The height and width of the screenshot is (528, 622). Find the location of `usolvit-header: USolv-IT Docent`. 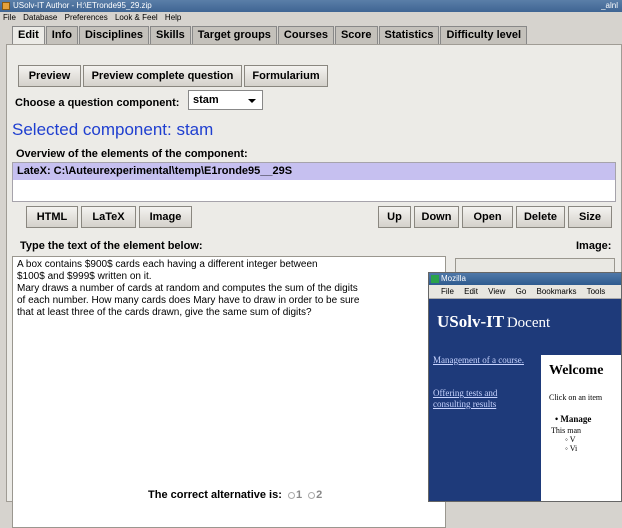

usolvit-header: USolv-IT Docent is located at coordinates (525, 322).